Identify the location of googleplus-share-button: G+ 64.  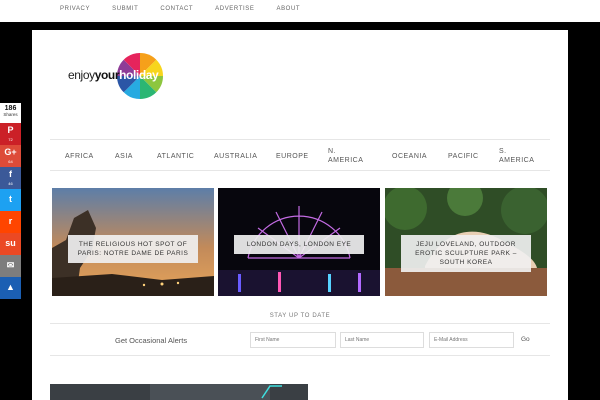
(10, 156).